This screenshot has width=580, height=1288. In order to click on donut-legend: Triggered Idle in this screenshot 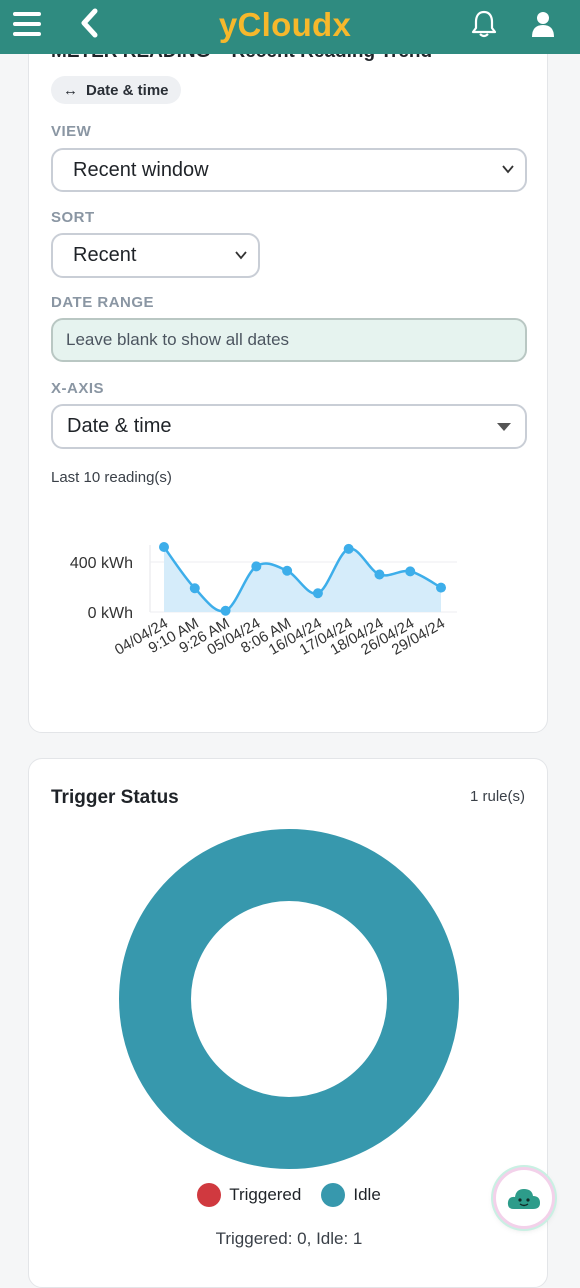, I will do `click(289, 1195)`.